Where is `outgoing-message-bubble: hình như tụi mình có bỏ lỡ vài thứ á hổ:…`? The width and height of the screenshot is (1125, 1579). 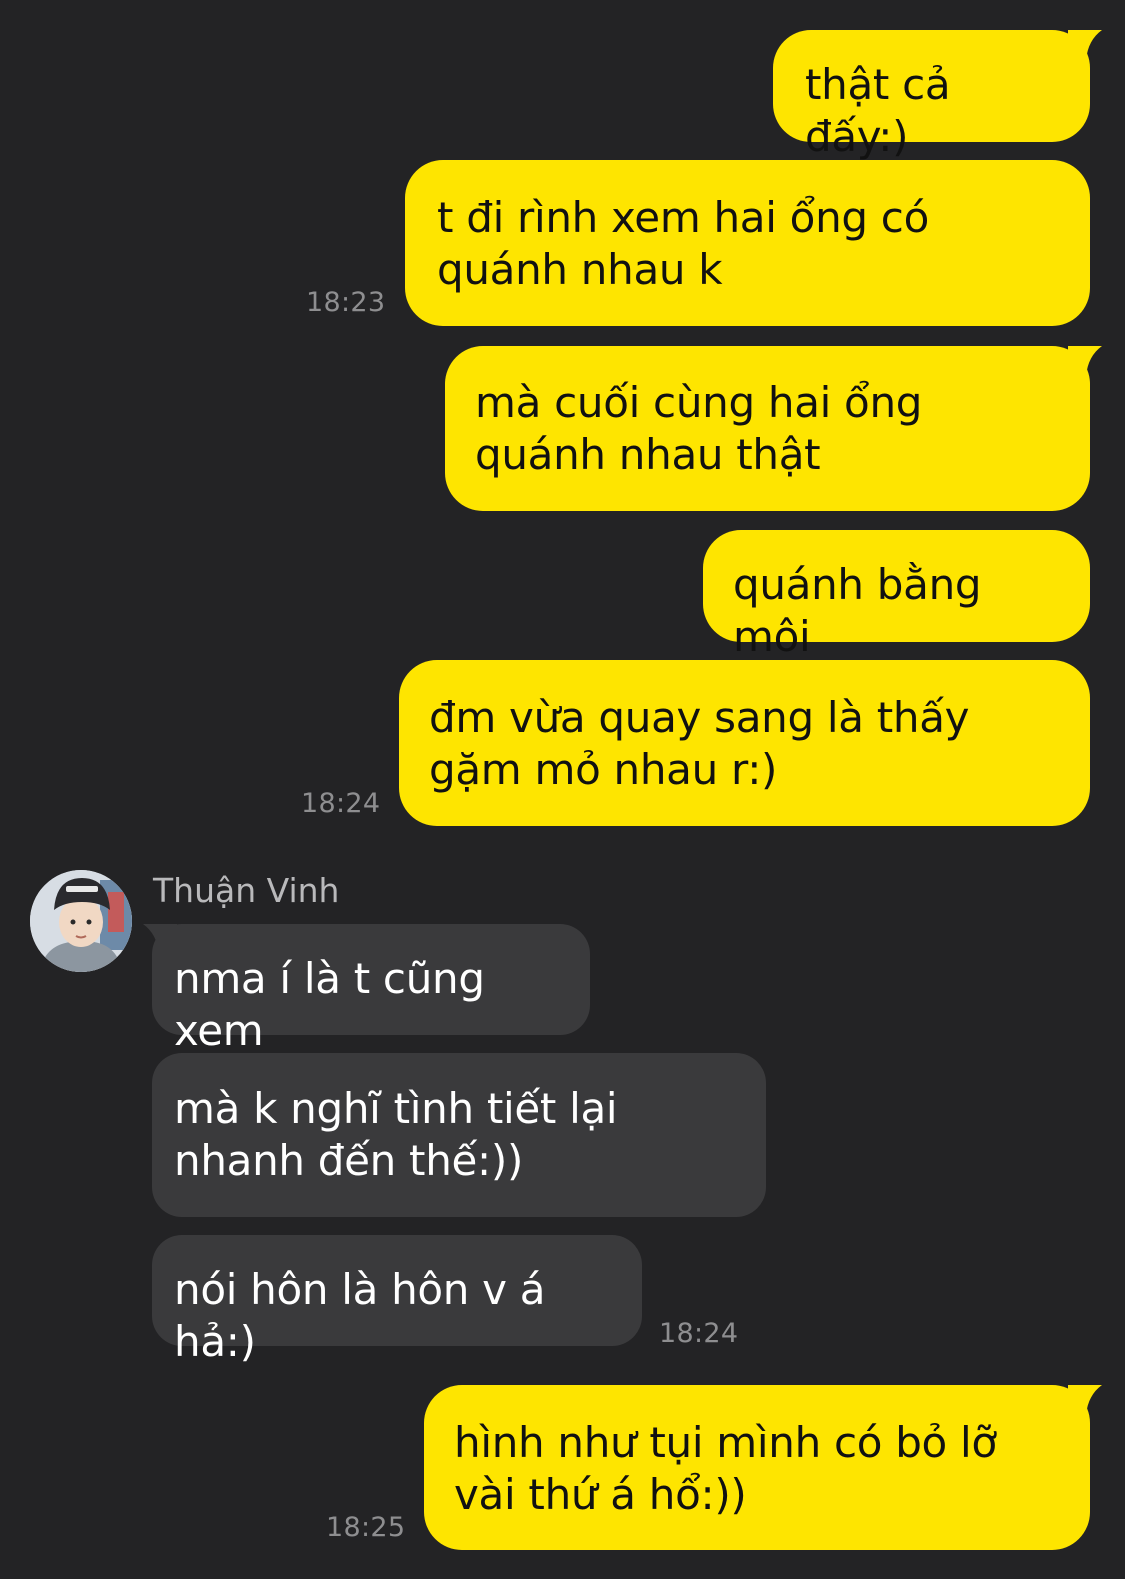
outgoing-message-bubble: hình như tụi mình có bỏ lỡ vài thứ á hổ:… is located at coordinates (757, 1467).